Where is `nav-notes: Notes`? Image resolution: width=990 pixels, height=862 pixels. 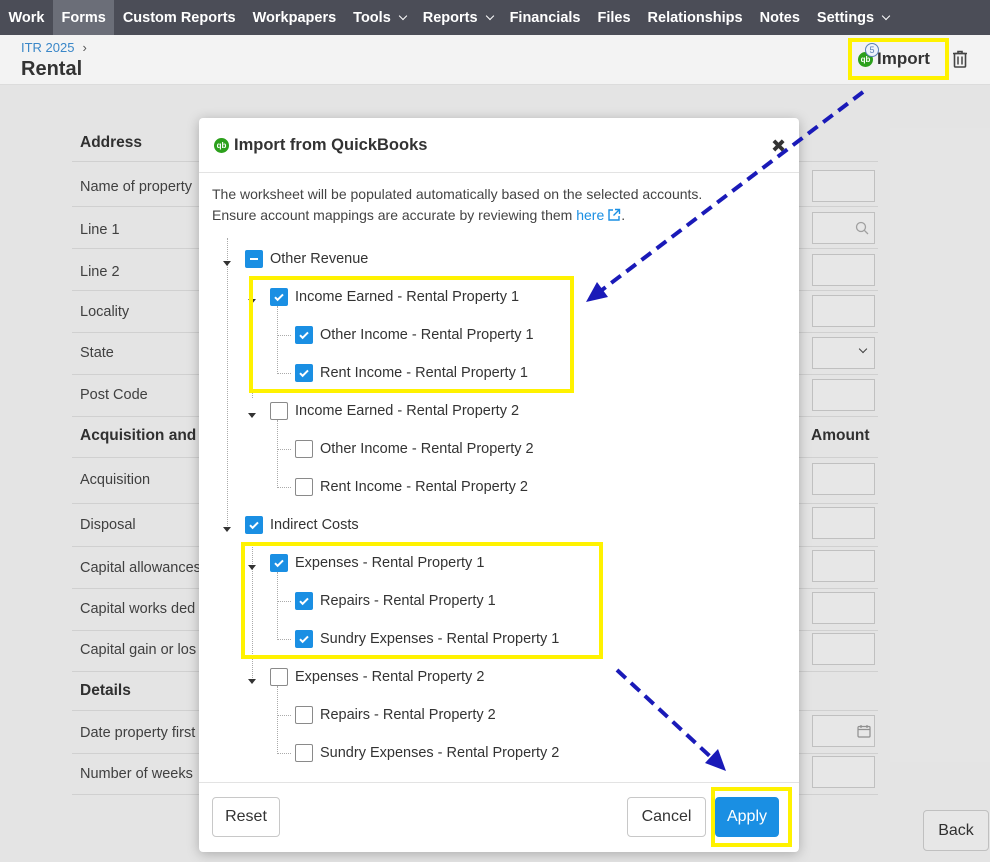
nav-notes: Notes is located at coordinates (779, 17).